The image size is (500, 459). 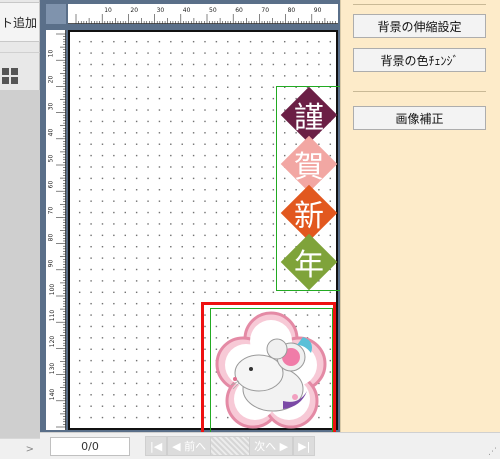 I want to click on ruler-left-label: 100, so click(x=53, y=289).